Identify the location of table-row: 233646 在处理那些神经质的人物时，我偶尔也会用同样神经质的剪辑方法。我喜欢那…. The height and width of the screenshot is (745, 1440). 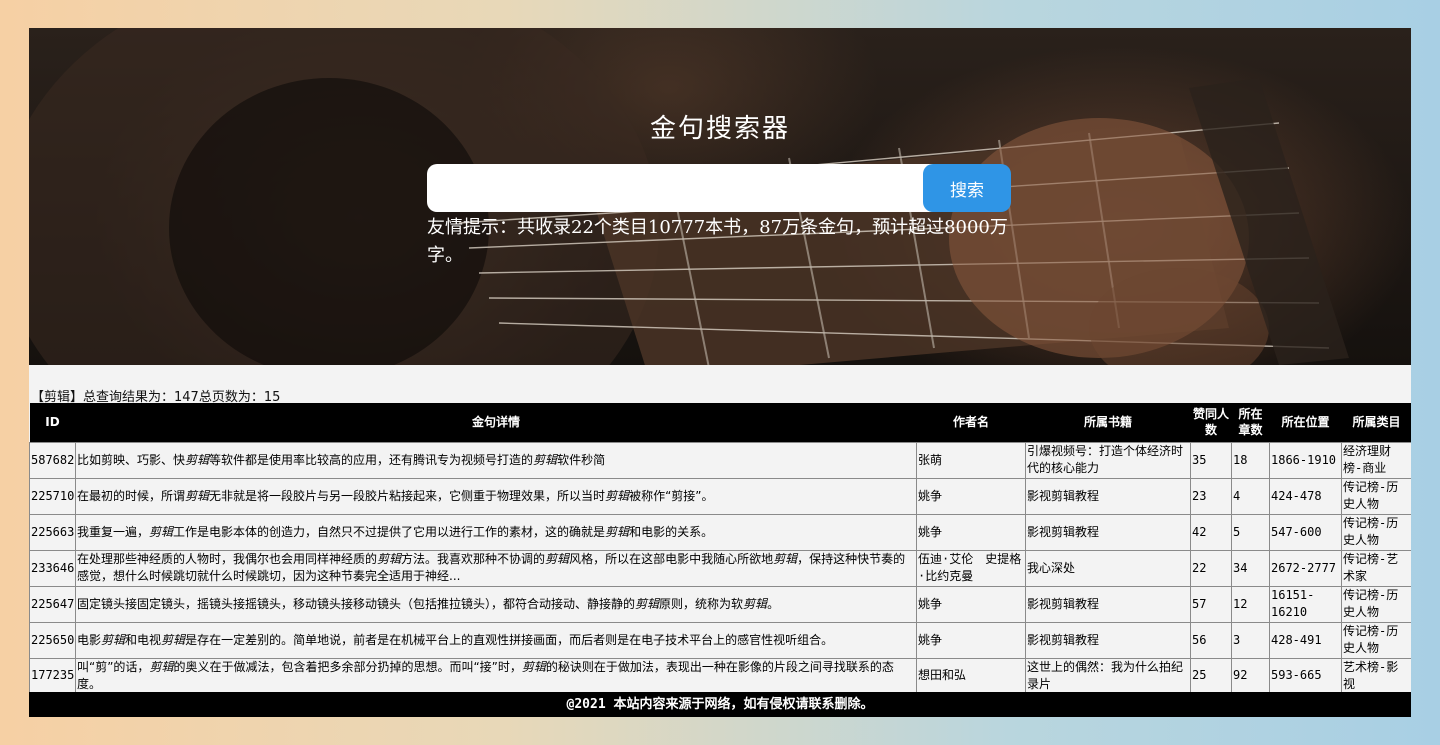
(720, 568).